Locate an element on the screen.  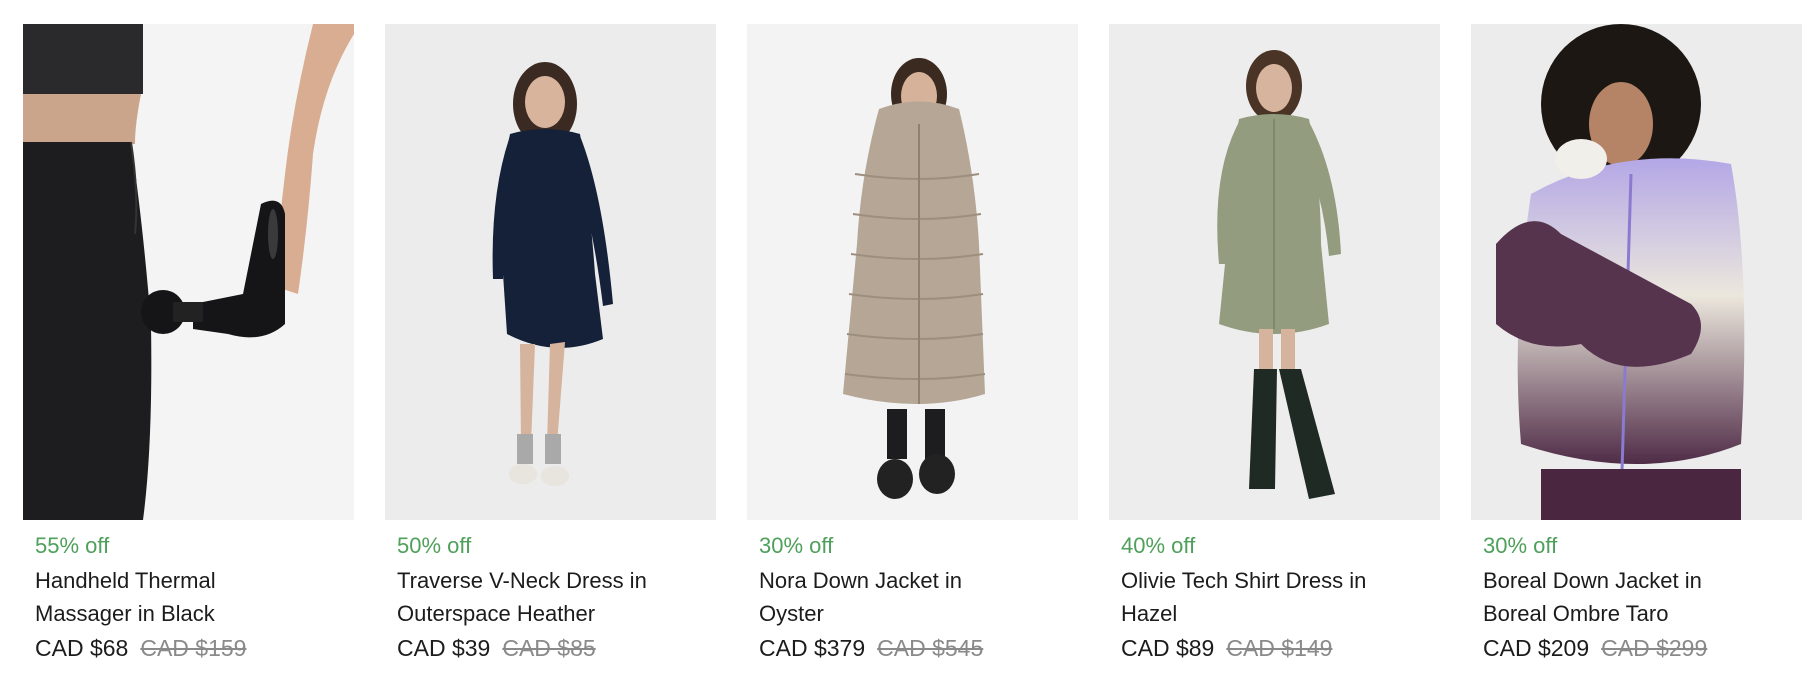
discount-label: 55% off is located at coordinates (72, 545).